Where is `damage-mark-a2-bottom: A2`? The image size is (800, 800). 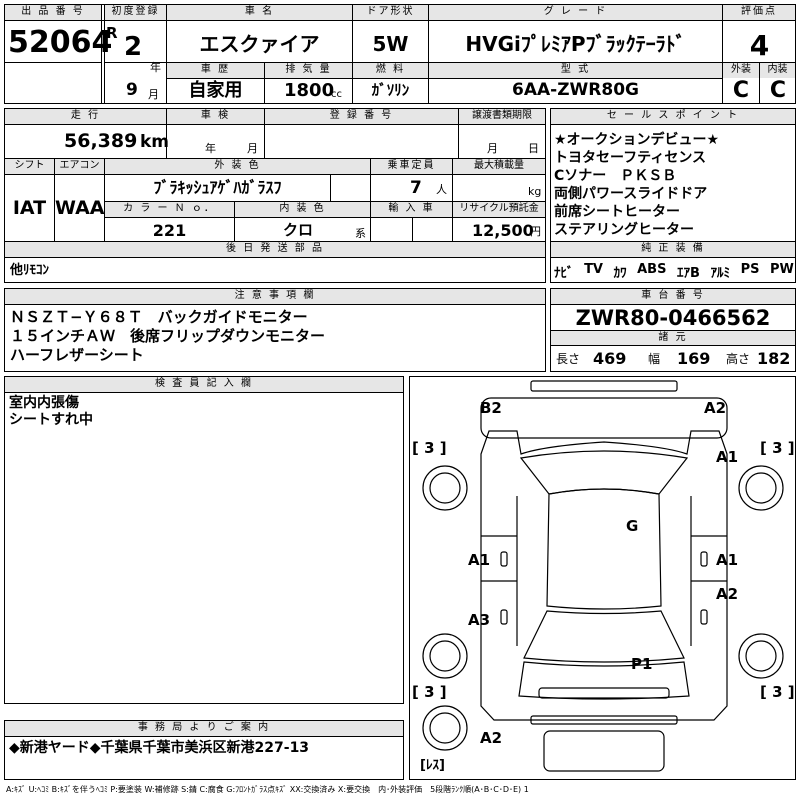 damage-mark-a2-bottom: A2 is located at coordinates (491, 738).